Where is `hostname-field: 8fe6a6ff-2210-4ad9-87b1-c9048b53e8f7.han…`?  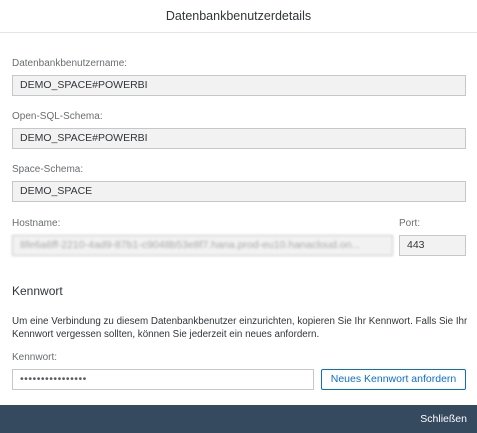
hostname-field: 8fe6a6ff-2210-4ad9-87b1-c9048b53e8f7.han… is located at coordinates (202, 245).